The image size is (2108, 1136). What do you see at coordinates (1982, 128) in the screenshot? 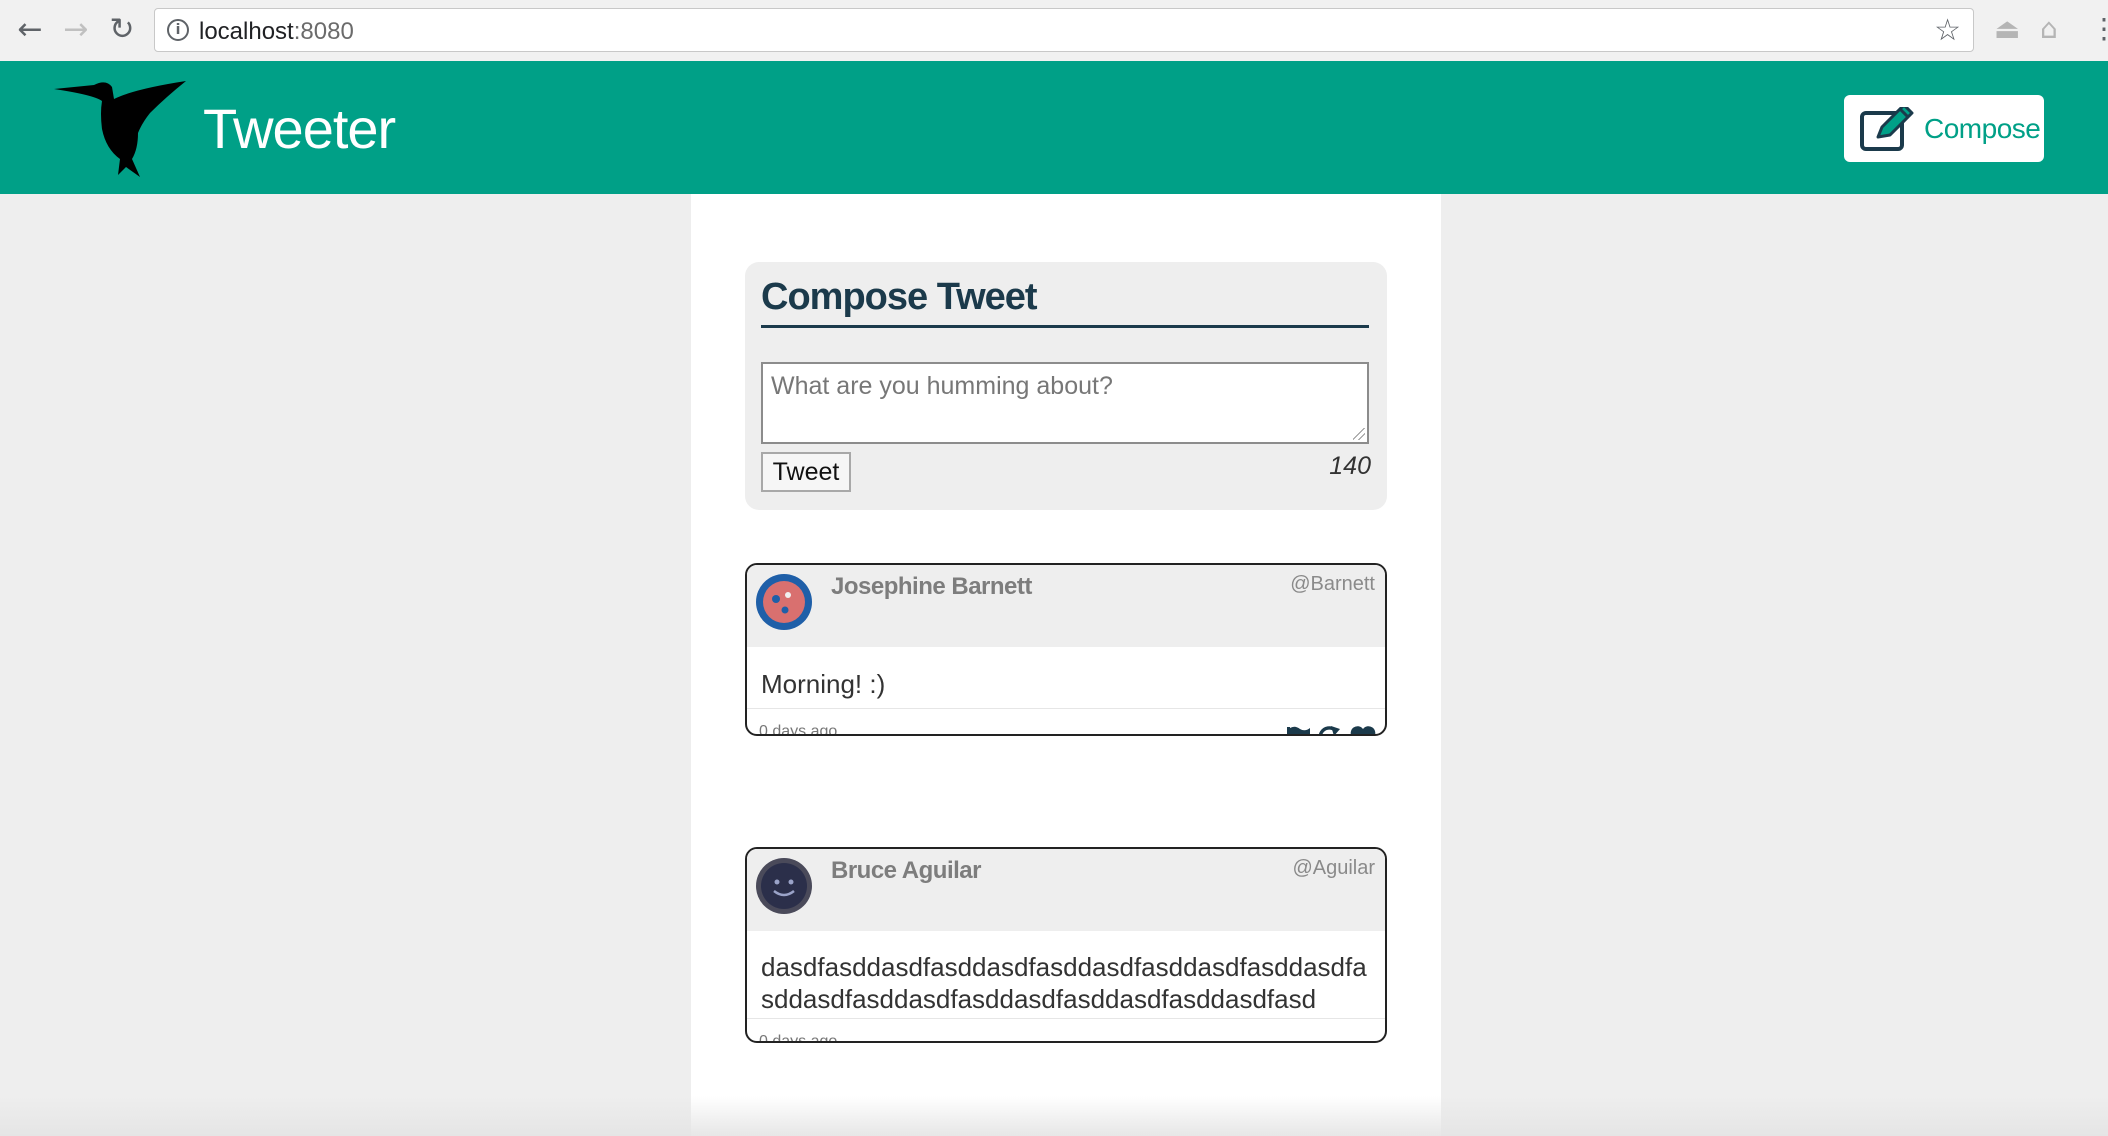
I see `compose-button-label: Compose` at bounding box center [1982, 128].